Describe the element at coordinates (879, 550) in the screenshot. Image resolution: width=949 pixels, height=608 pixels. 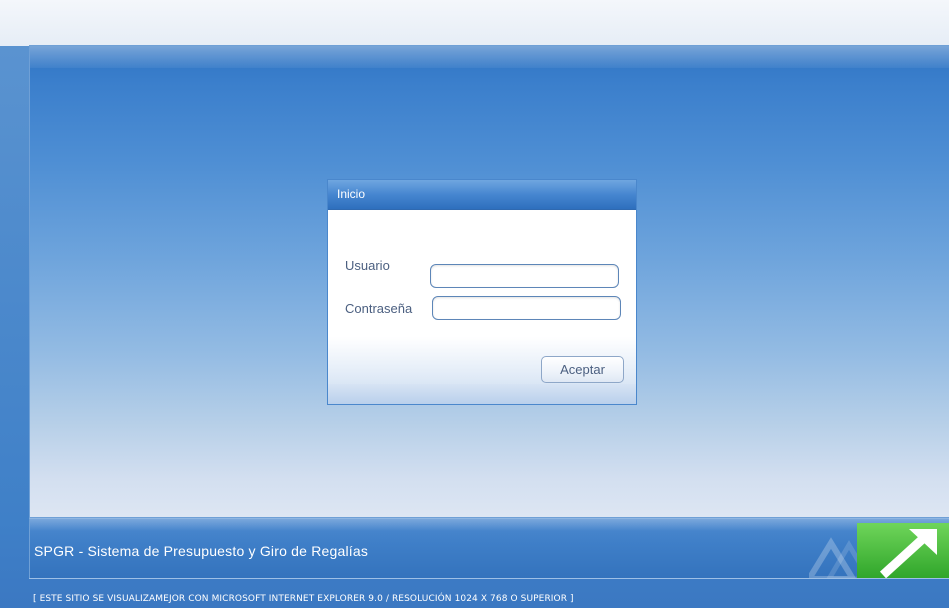
I see `green-arrow-logo-icon` at that location.